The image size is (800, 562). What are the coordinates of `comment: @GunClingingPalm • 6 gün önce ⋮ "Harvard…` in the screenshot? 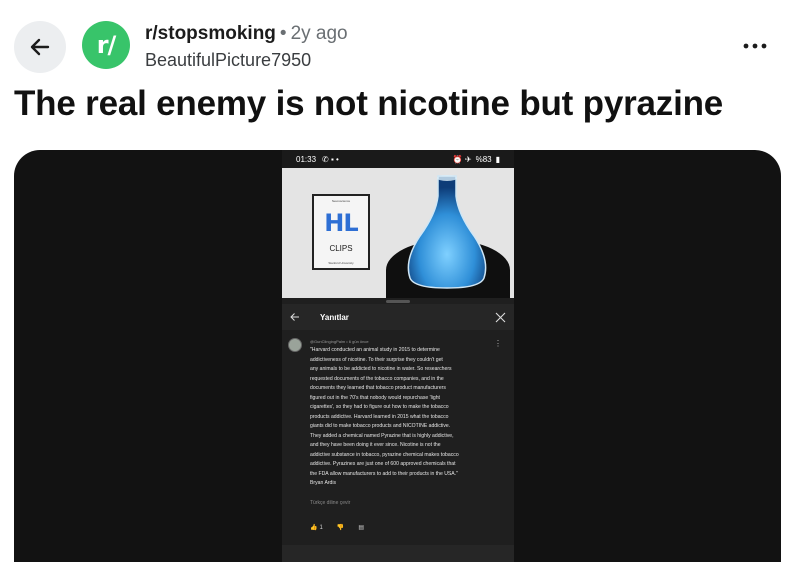 It's located at (398, 437).